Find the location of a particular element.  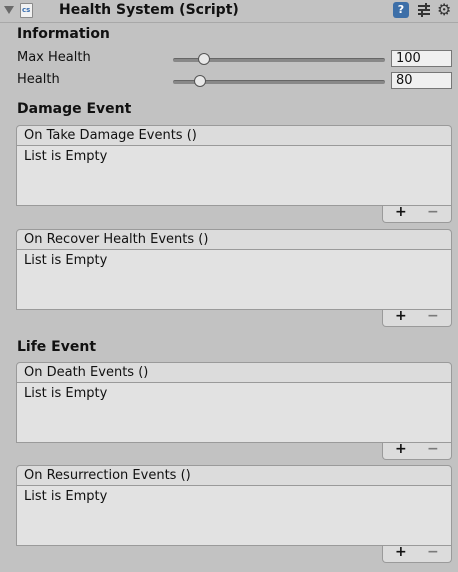

component-header: Health System (Script) ? ⚙ is located at coordinates (229, 11).